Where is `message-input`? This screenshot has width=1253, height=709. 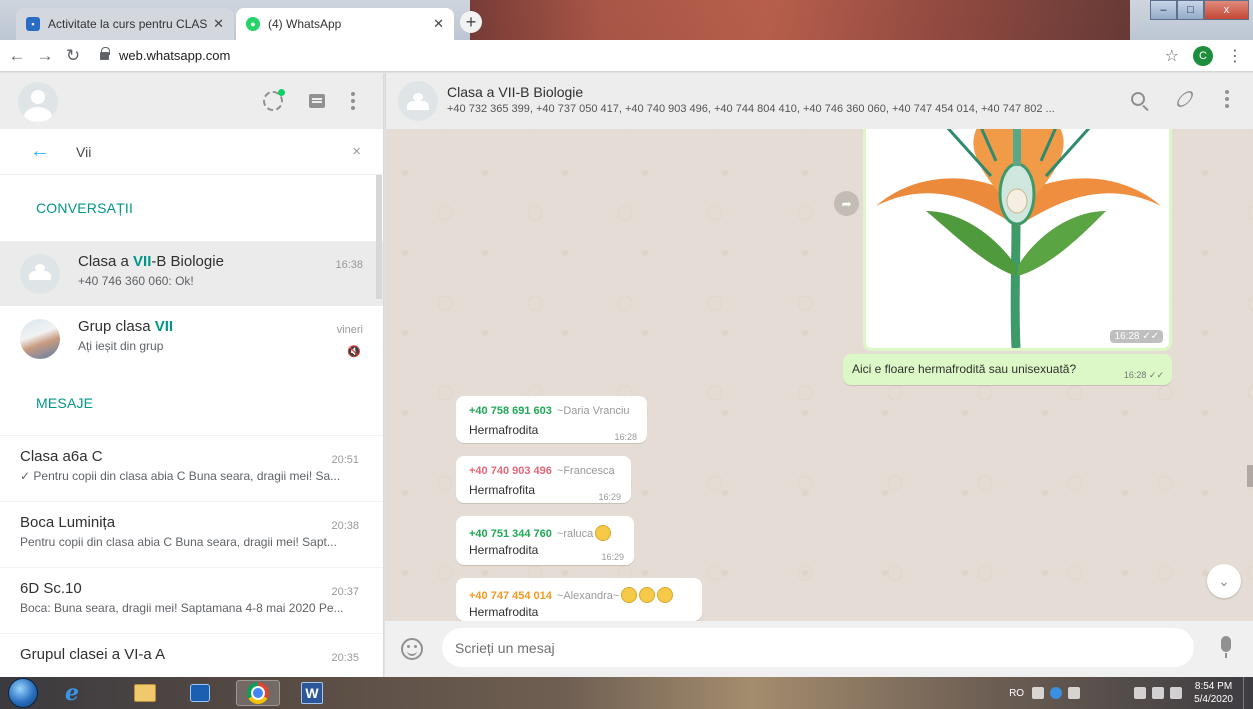 message-input is located at coordinates (818, 647).